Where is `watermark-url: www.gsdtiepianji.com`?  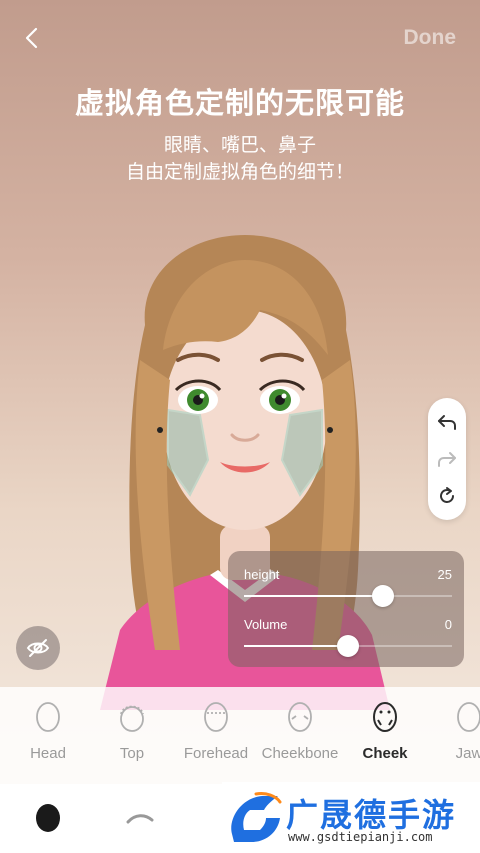
watermark-url: www.gsdtiepianji.com is located at coordinates (360, 837).